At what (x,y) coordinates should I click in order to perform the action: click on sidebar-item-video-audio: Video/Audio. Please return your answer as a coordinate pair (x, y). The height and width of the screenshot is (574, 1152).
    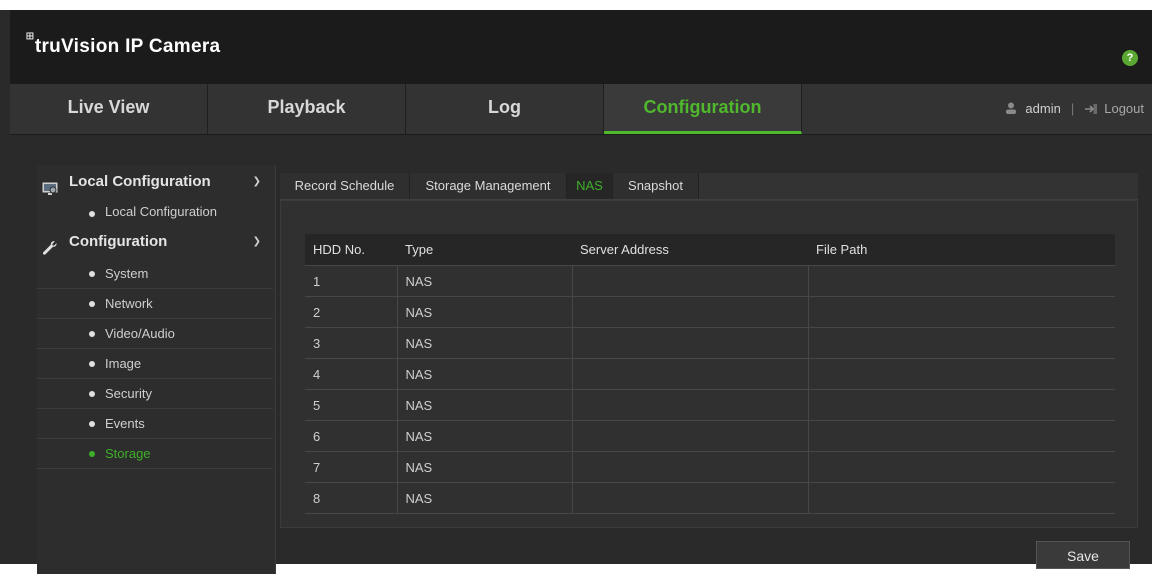
    Looking at the image, I should click on (155, 334).